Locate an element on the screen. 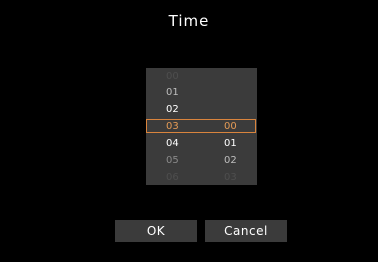  hour-option: 02 is located at coordinates (186, 110).